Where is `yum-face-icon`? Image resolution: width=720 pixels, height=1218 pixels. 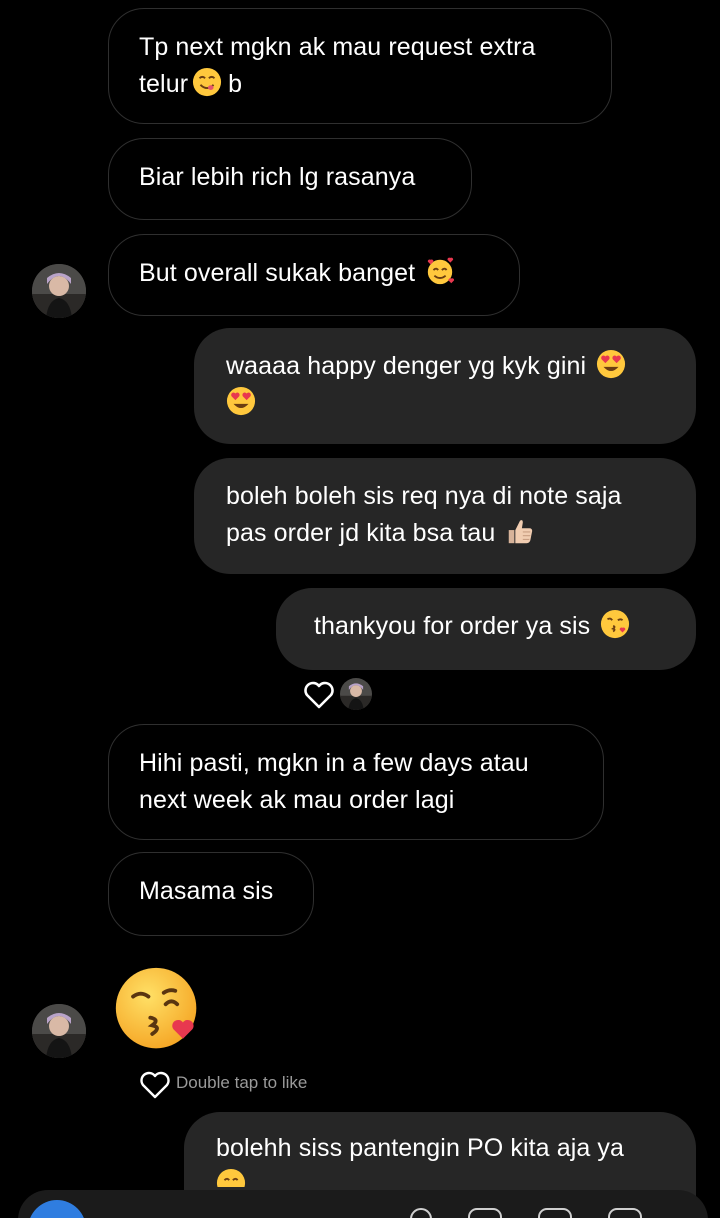
yum-face-icon is located at coordinates (207, 82).